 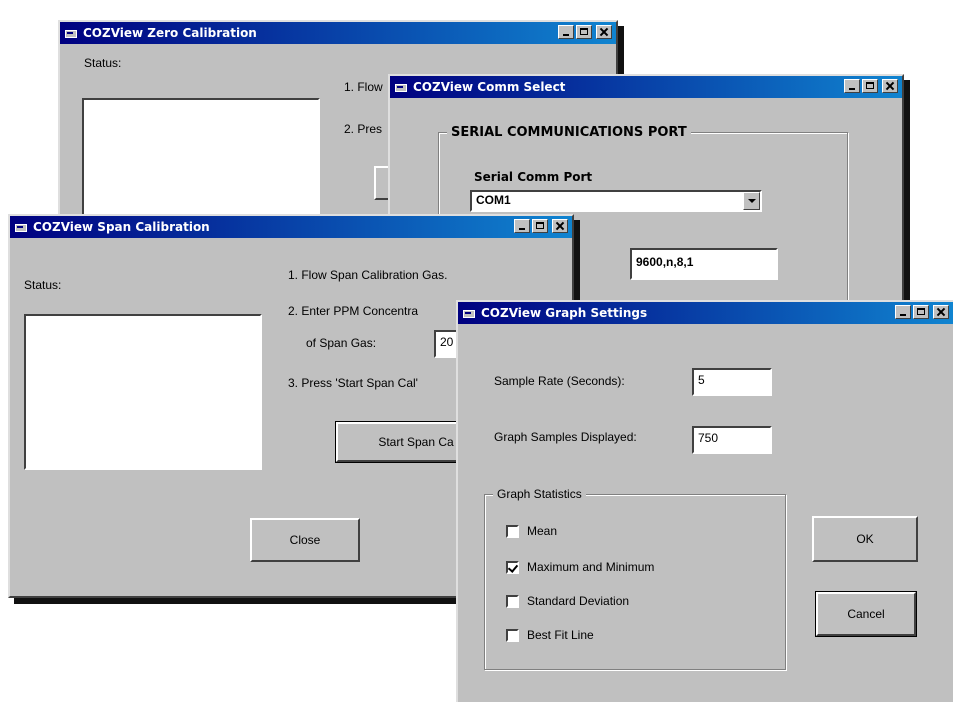 I want to click on step-1-text: 1. Flow Span Calibration Gas., so click(x=368, y=275).